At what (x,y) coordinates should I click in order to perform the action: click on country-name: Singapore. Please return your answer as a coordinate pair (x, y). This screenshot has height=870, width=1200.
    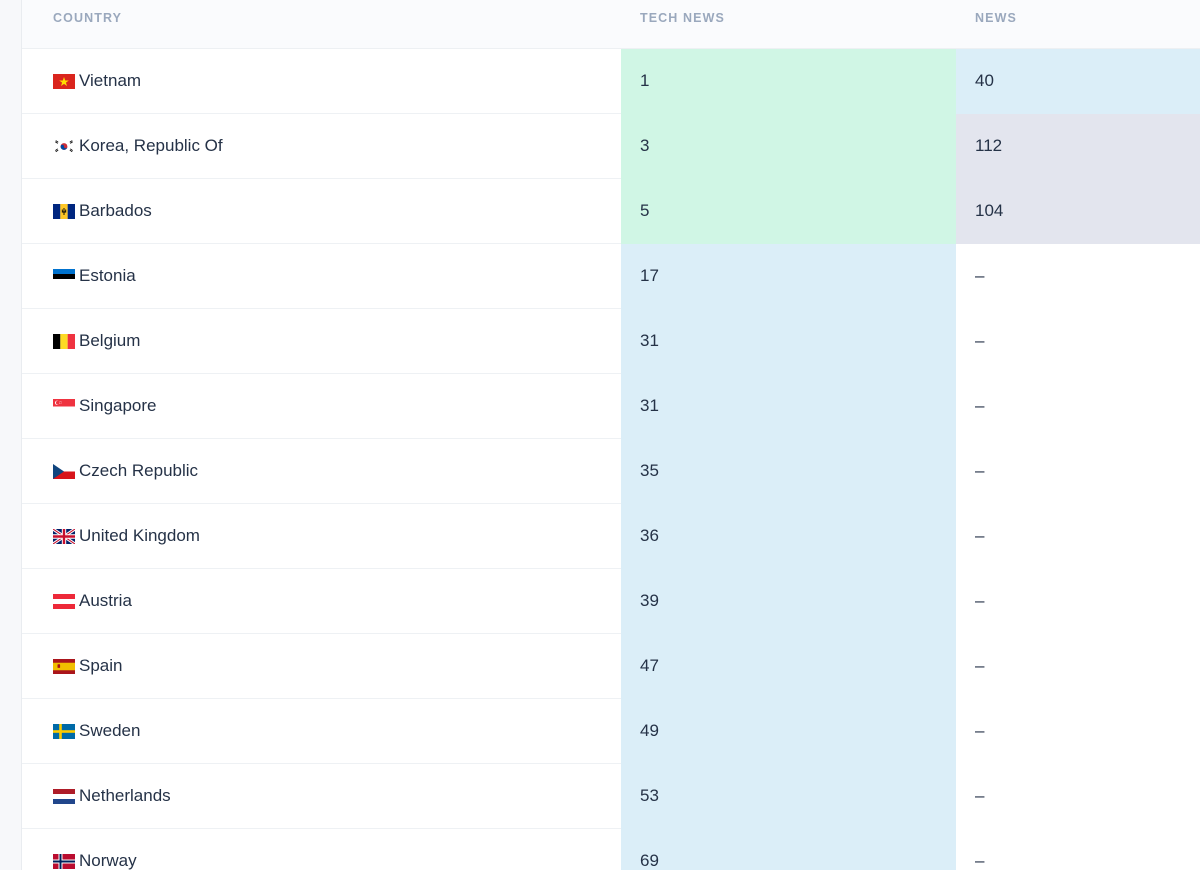
    Looking at the image, I should click on (118, 405).